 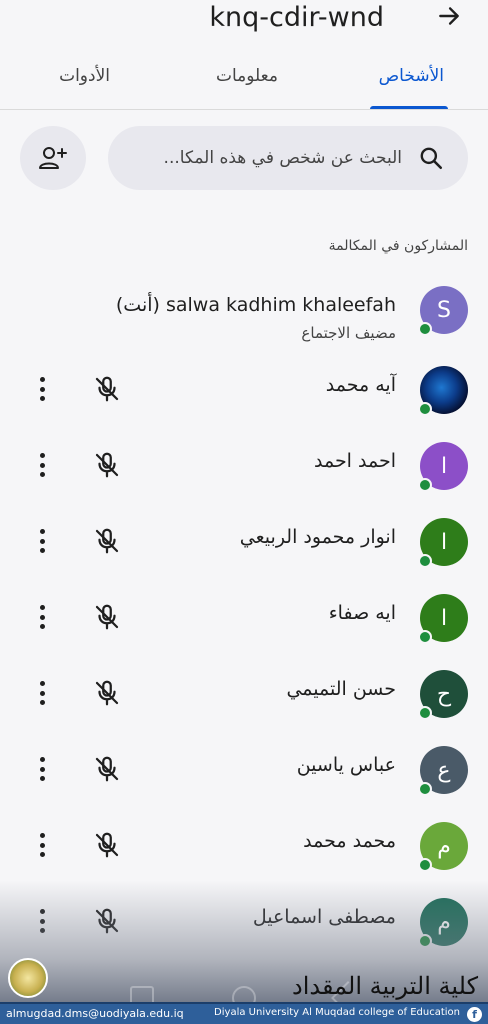 I want to click on participant-name: احمد احمد, so click(x=354, y=461).